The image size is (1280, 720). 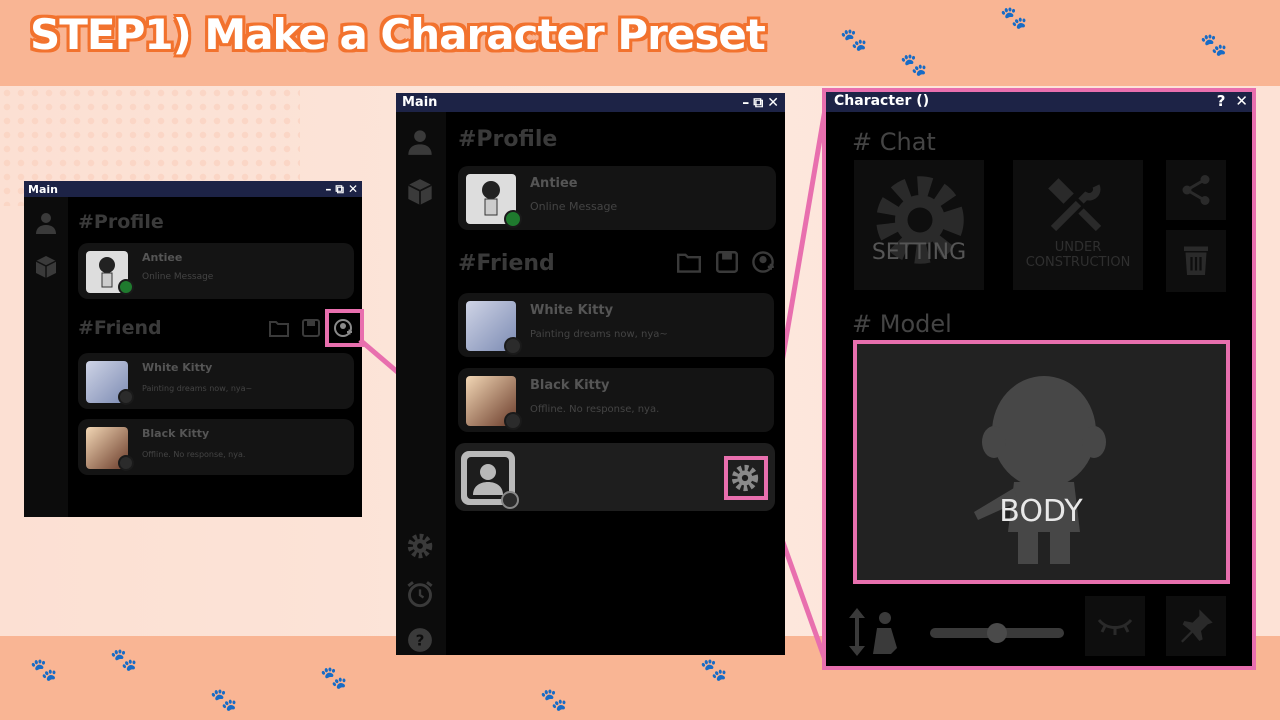 I want to click on user-icon, so click(x=420, y=142).